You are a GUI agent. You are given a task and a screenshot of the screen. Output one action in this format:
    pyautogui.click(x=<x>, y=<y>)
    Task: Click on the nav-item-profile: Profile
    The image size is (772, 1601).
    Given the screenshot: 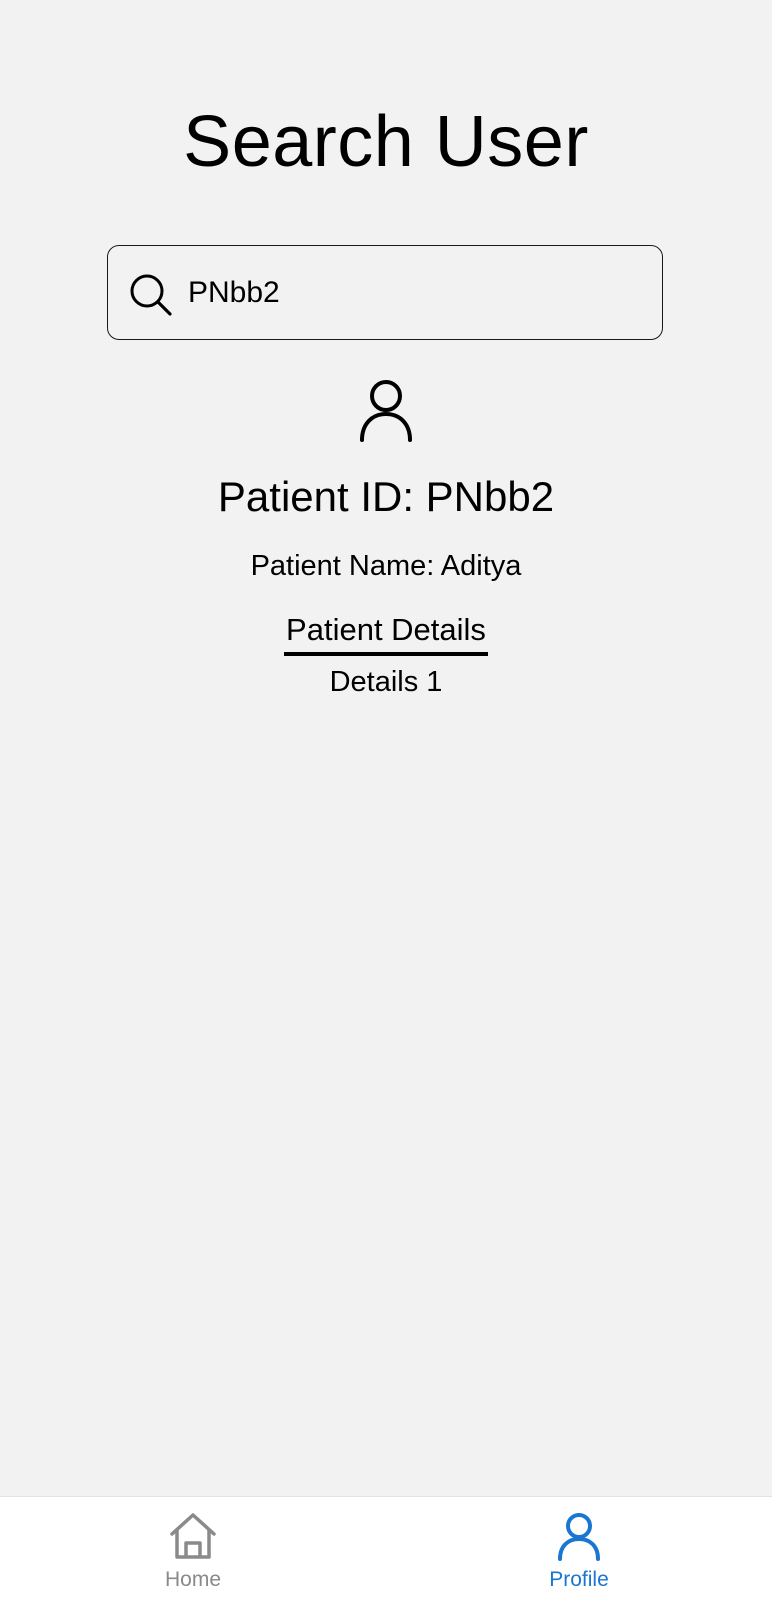 What is the action you would take?
    pyautogui.click(x=579, y=1549)
    